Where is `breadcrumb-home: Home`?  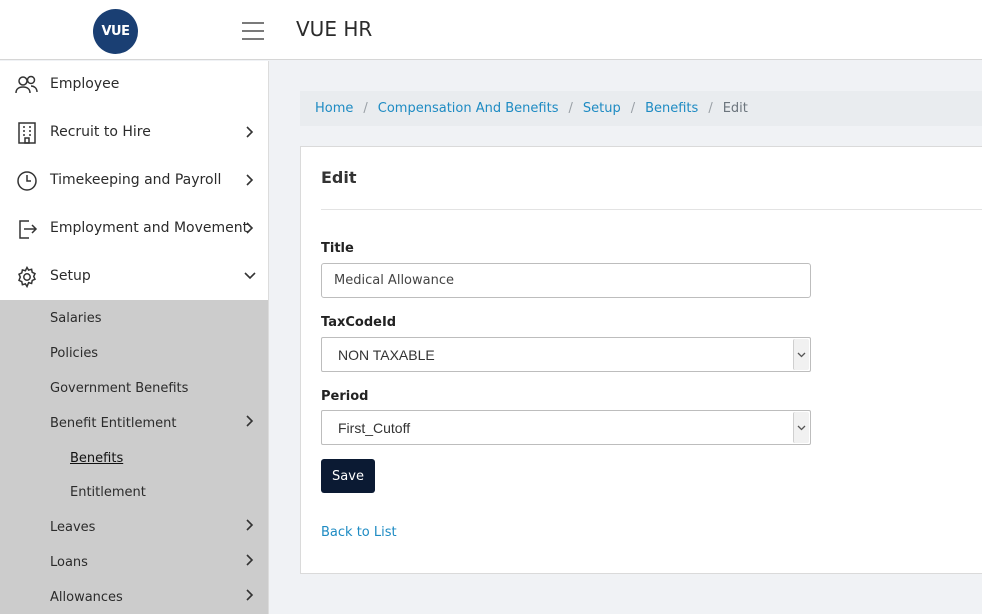
breadcrumb-home: Home is located at coordinates (334, 108).